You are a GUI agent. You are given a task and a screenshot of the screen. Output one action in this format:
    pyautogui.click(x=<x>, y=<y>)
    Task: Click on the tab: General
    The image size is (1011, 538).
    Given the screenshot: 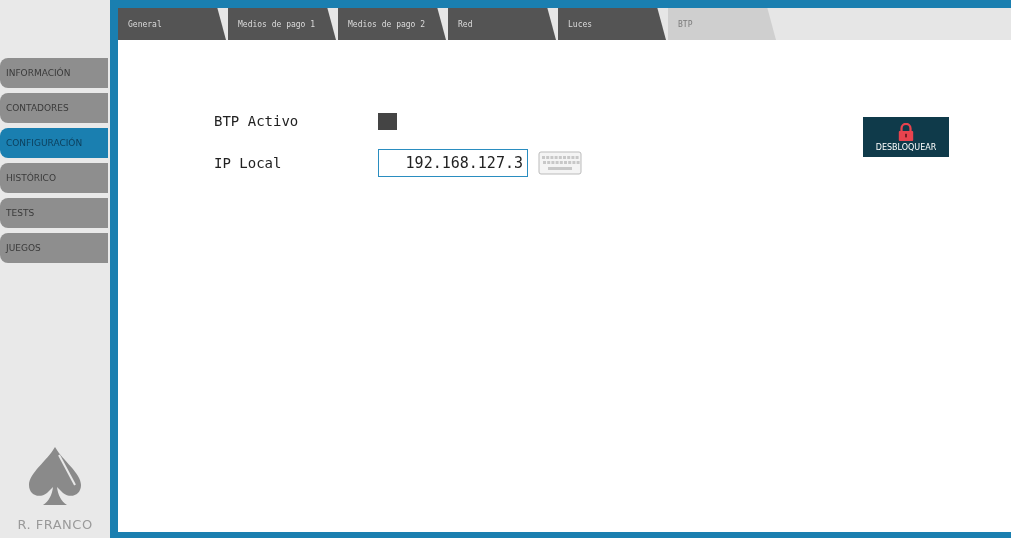 What is the action you would take?
    pyautogui.click(x=172, y=24)
    